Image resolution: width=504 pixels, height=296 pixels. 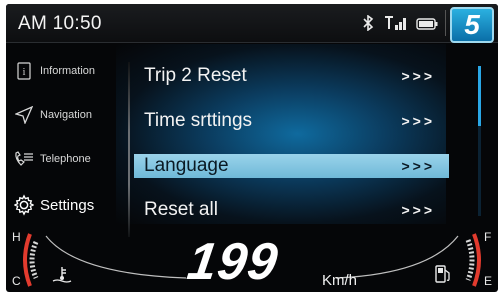 I want to click on status-separator, so click(x=445, y=23).